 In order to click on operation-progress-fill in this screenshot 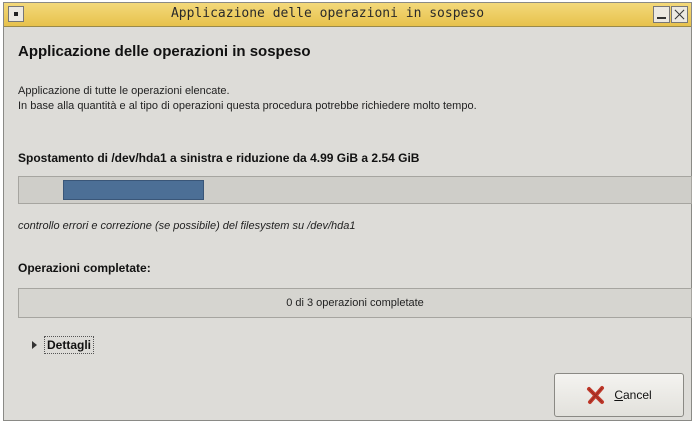, I will do `click(133, 190)`.